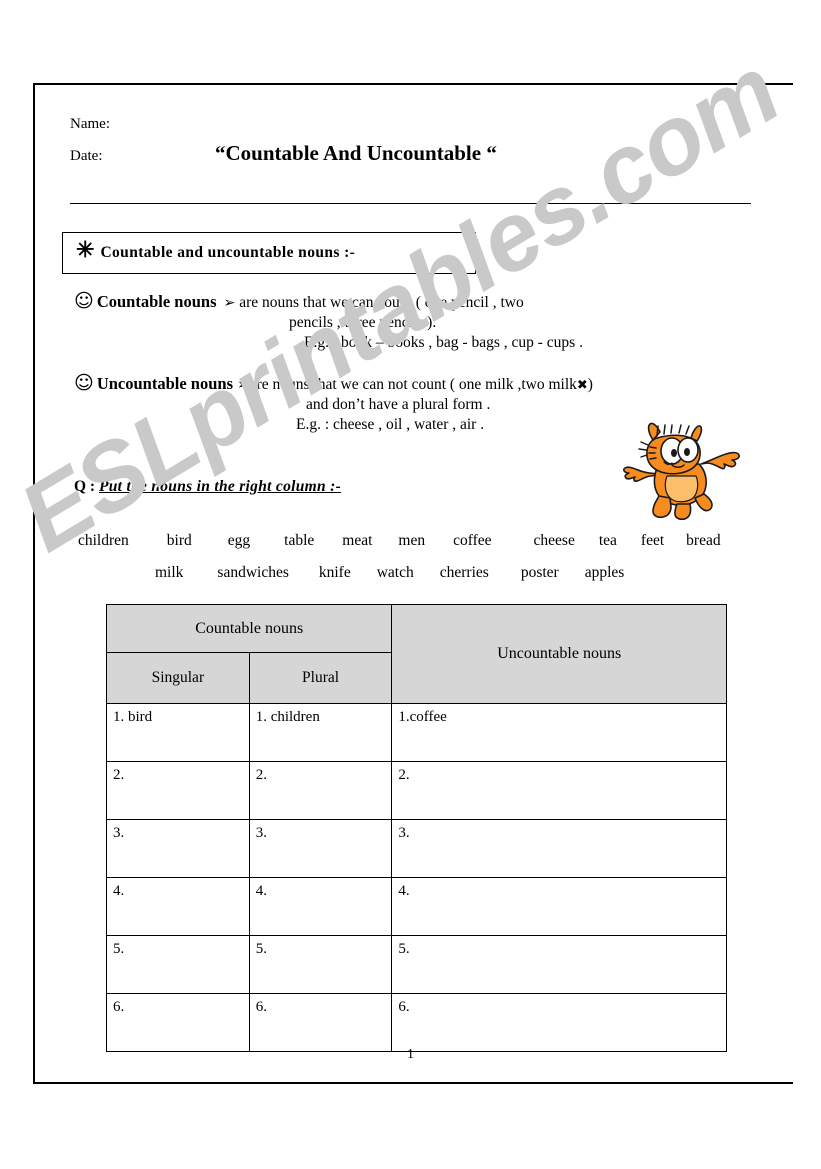  I want to click on table-cell-singular: 6., so click(178, 1022).